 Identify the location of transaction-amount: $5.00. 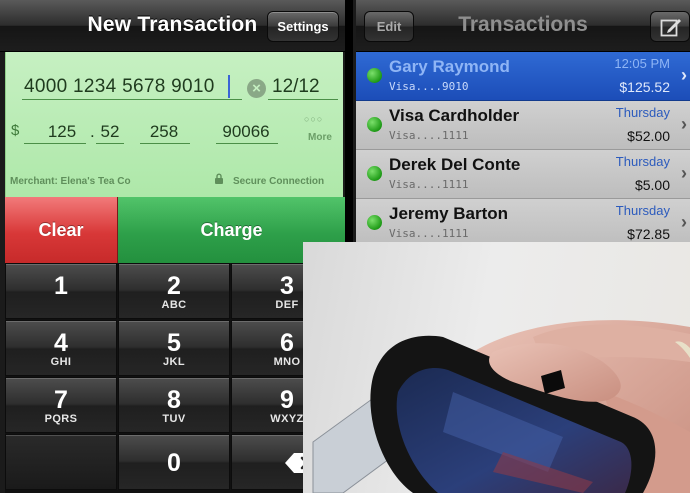
(652, 185).